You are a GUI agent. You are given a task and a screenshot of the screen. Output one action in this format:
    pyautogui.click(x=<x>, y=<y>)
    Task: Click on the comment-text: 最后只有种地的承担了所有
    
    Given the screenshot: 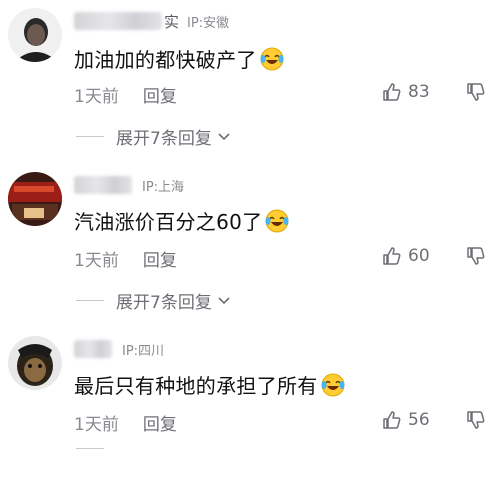 What is the action you would take?
    pyautogui.click(x=196, y=386)
    